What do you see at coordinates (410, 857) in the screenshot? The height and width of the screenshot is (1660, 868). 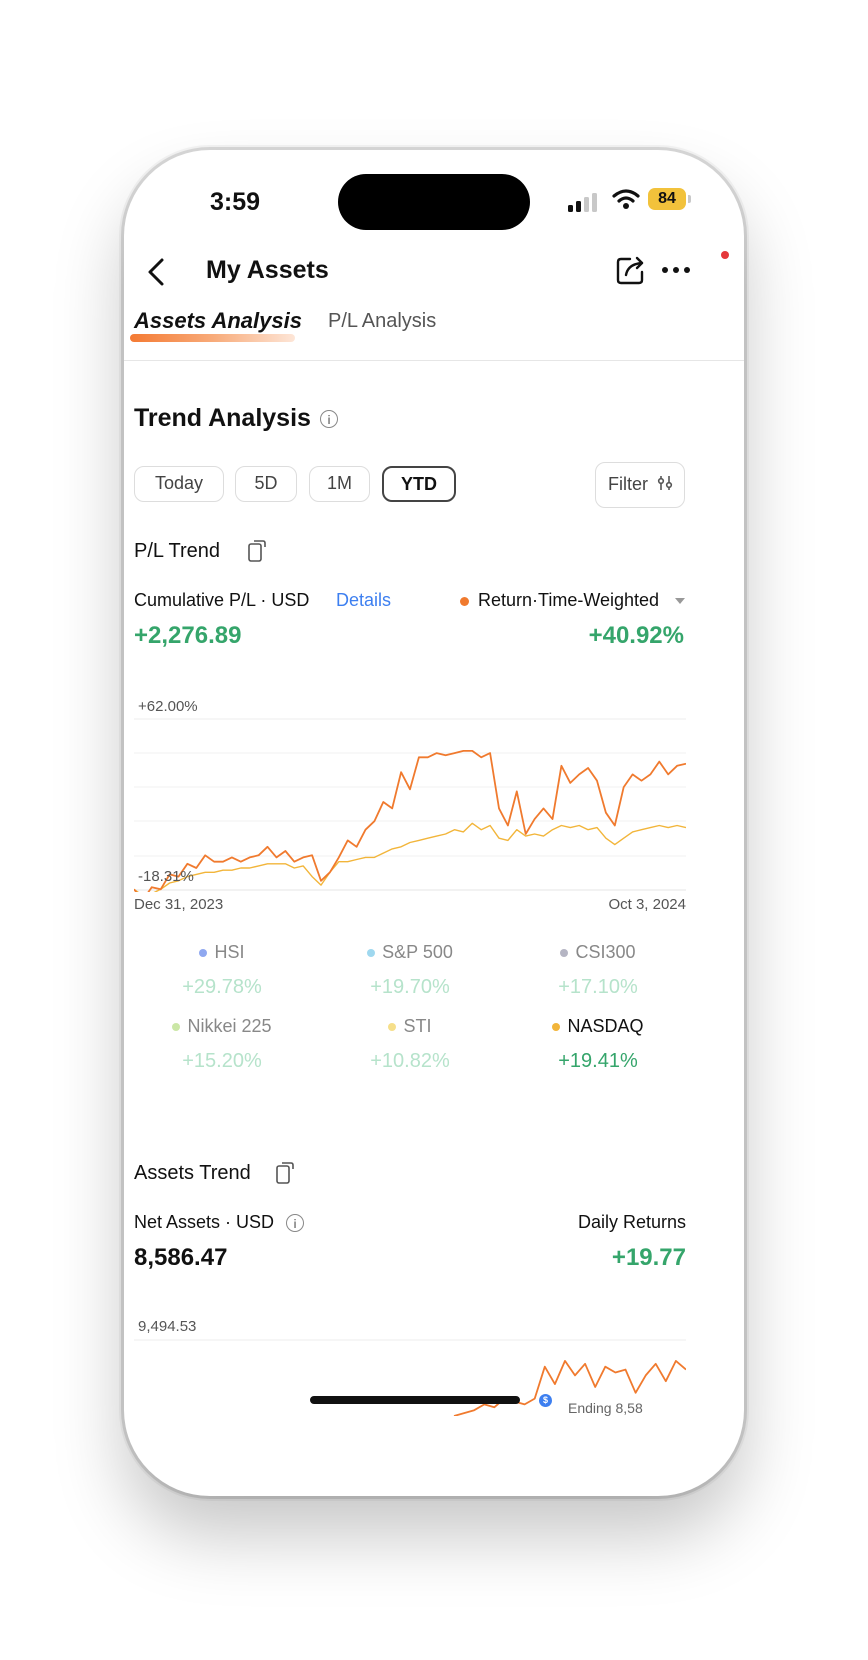 I see `nasdaq-series-line` at bounding box center [410, 857].